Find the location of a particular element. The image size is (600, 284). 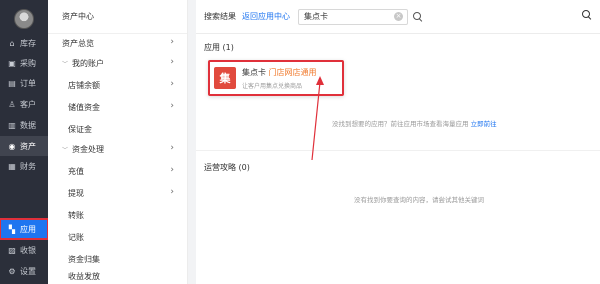

submenu-item-deposit: 保证金 is located at coordinates (118, 129).